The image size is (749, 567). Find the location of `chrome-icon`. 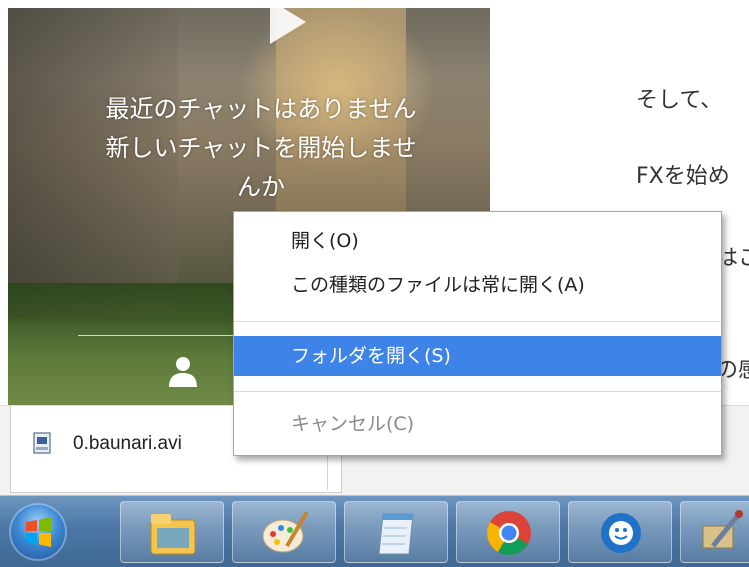

chrome-icon is located at coordinates (509, 533).